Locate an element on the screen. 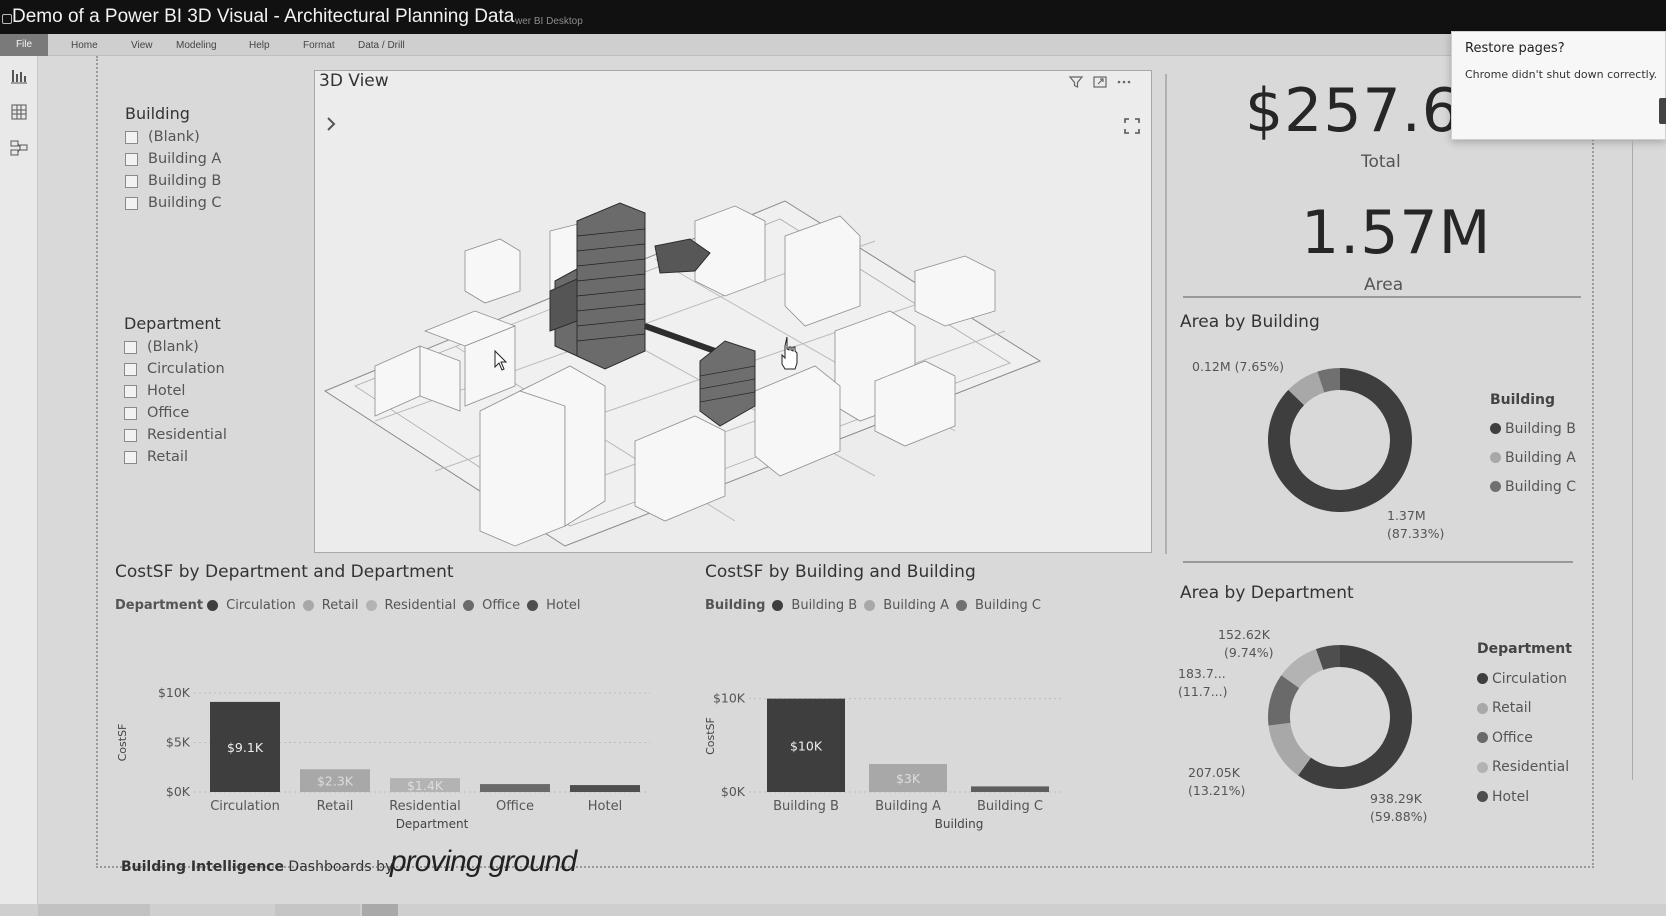 This screenshot has height=916, width=1666. data-label: $10K is located at coordinates (806, 745).